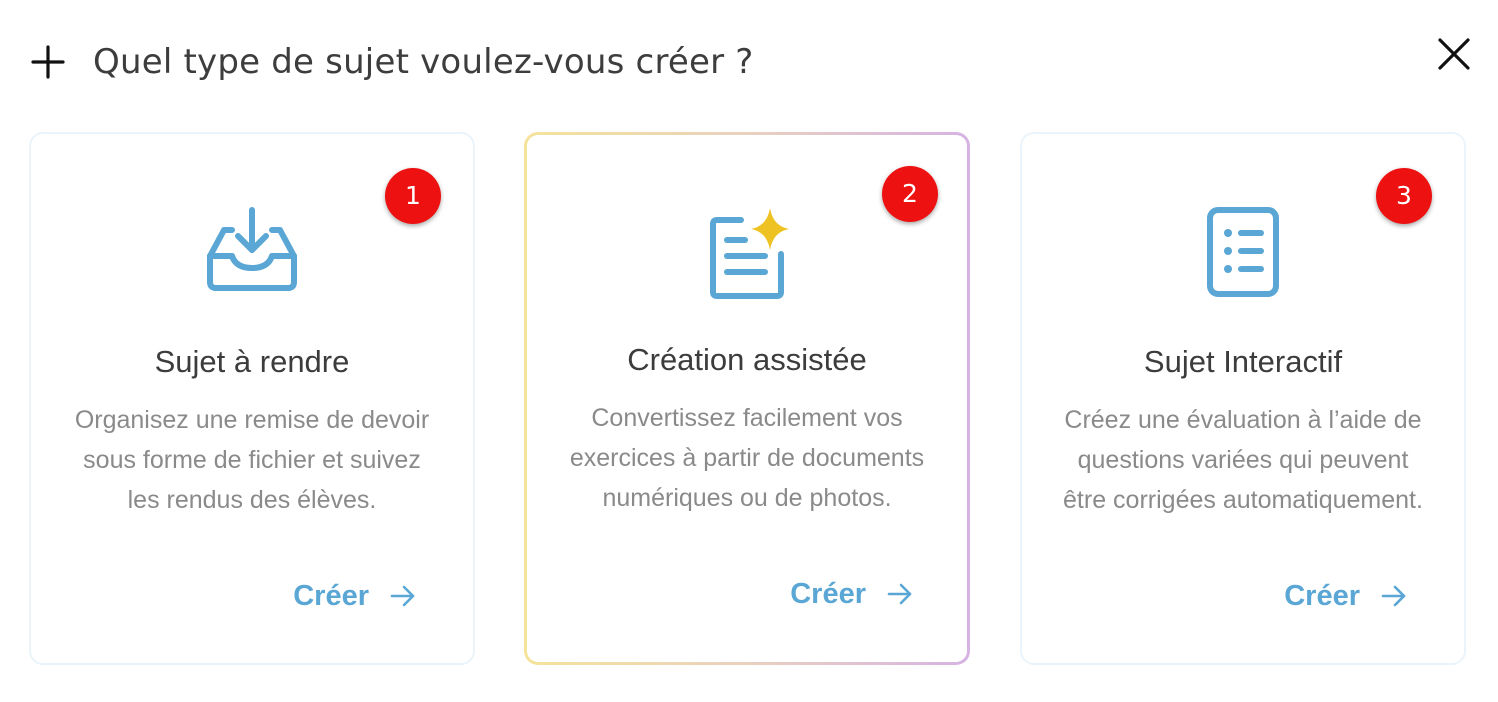 This screenshot has height=702, width=1498. I want to click on card-title: Sujet à rendre, so click(252, 361).